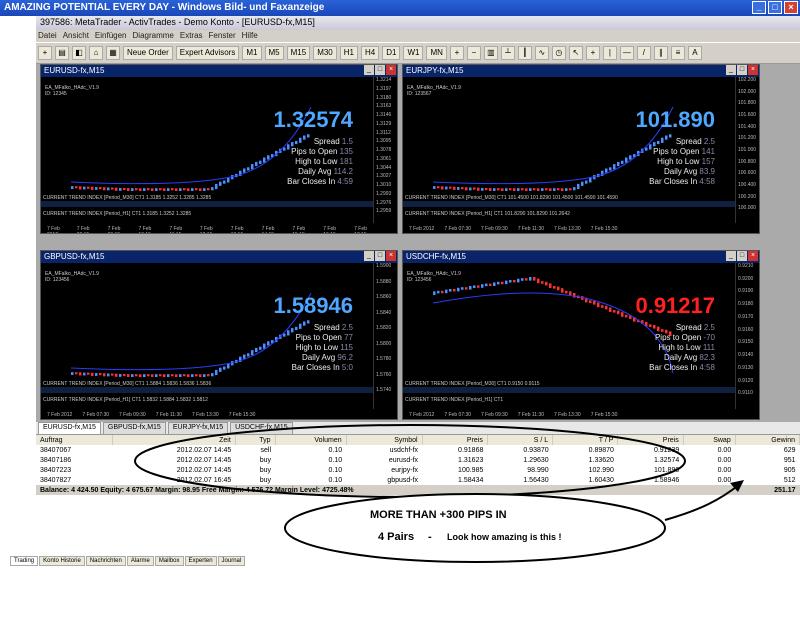 Image resolution: width=800 pixels, height=640 pixels. Describe the element at coordinates (140, 561) in the screenshot. I see `tab-alerts: Alarme` at that location.